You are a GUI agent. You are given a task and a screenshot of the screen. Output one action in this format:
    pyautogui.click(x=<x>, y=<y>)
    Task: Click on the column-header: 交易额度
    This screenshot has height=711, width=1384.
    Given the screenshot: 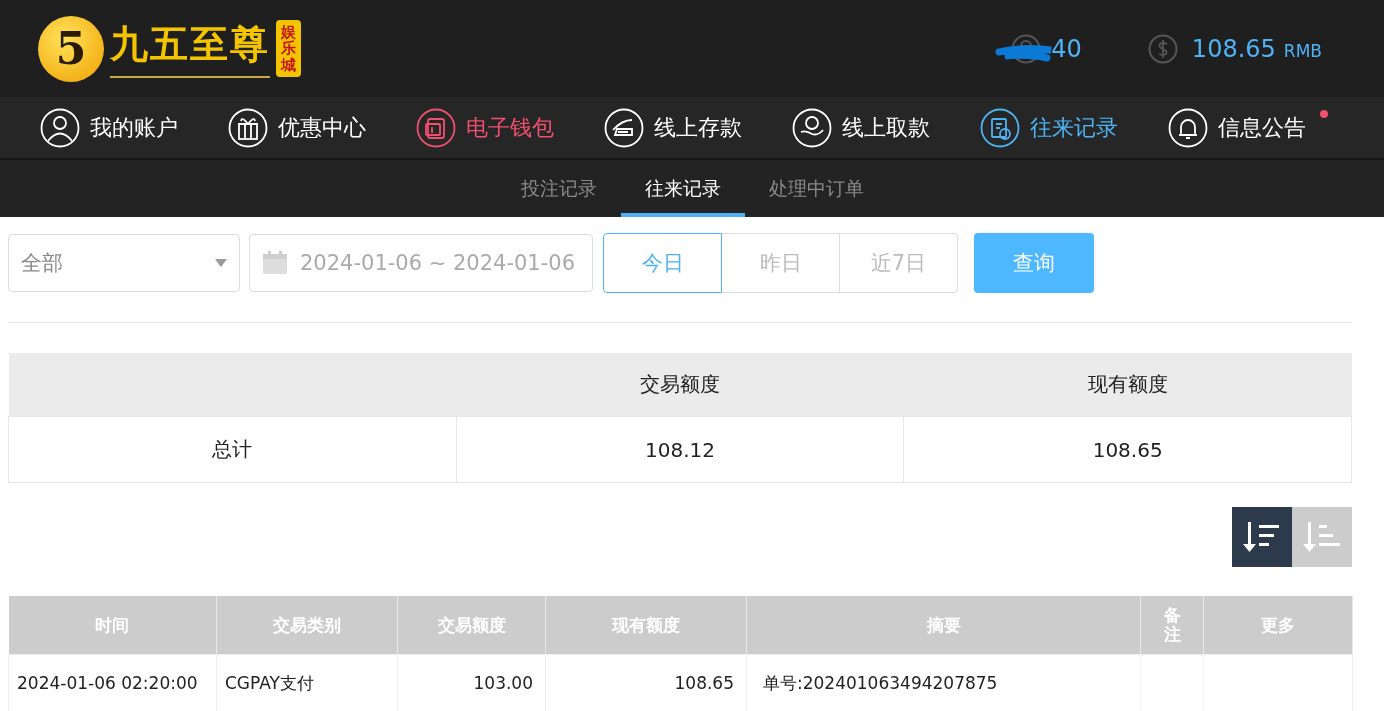 What is the action you would take?
    pyautogui.click(x=680, y=385)
    